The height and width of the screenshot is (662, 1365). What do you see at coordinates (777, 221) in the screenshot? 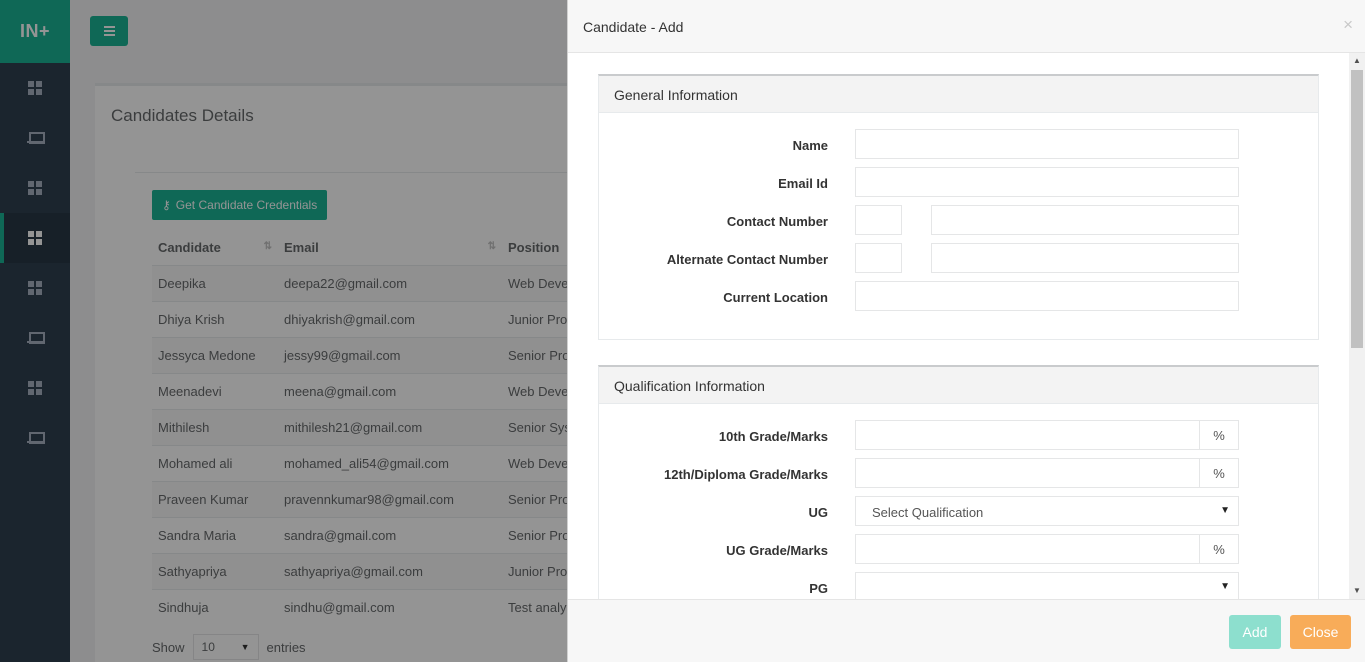
I see `contact-label: Contact Number` at bounding box center [777, 221].